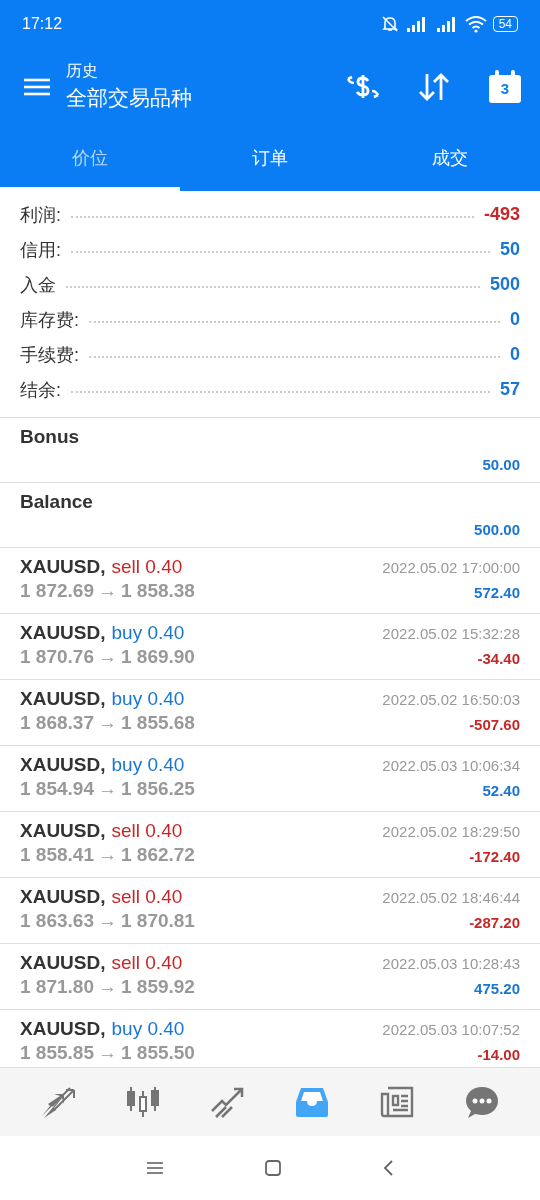 The height and width of the screenshot is (1200, 540). What do you see at coordinates (494, 724) in the screenshot?
I see `deal-profit: -507.60` at bounding box center [494, 724].